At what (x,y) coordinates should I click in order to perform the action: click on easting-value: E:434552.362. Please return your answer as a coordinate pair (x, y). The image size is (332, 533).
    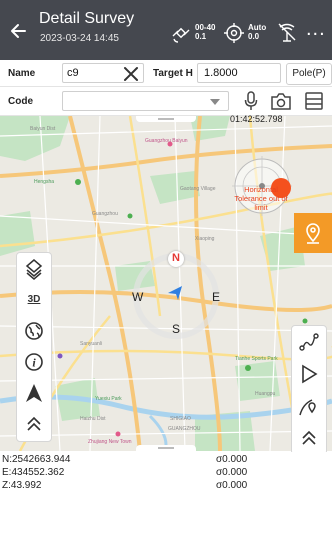
    Looking at the image, I should click on (33, 472).